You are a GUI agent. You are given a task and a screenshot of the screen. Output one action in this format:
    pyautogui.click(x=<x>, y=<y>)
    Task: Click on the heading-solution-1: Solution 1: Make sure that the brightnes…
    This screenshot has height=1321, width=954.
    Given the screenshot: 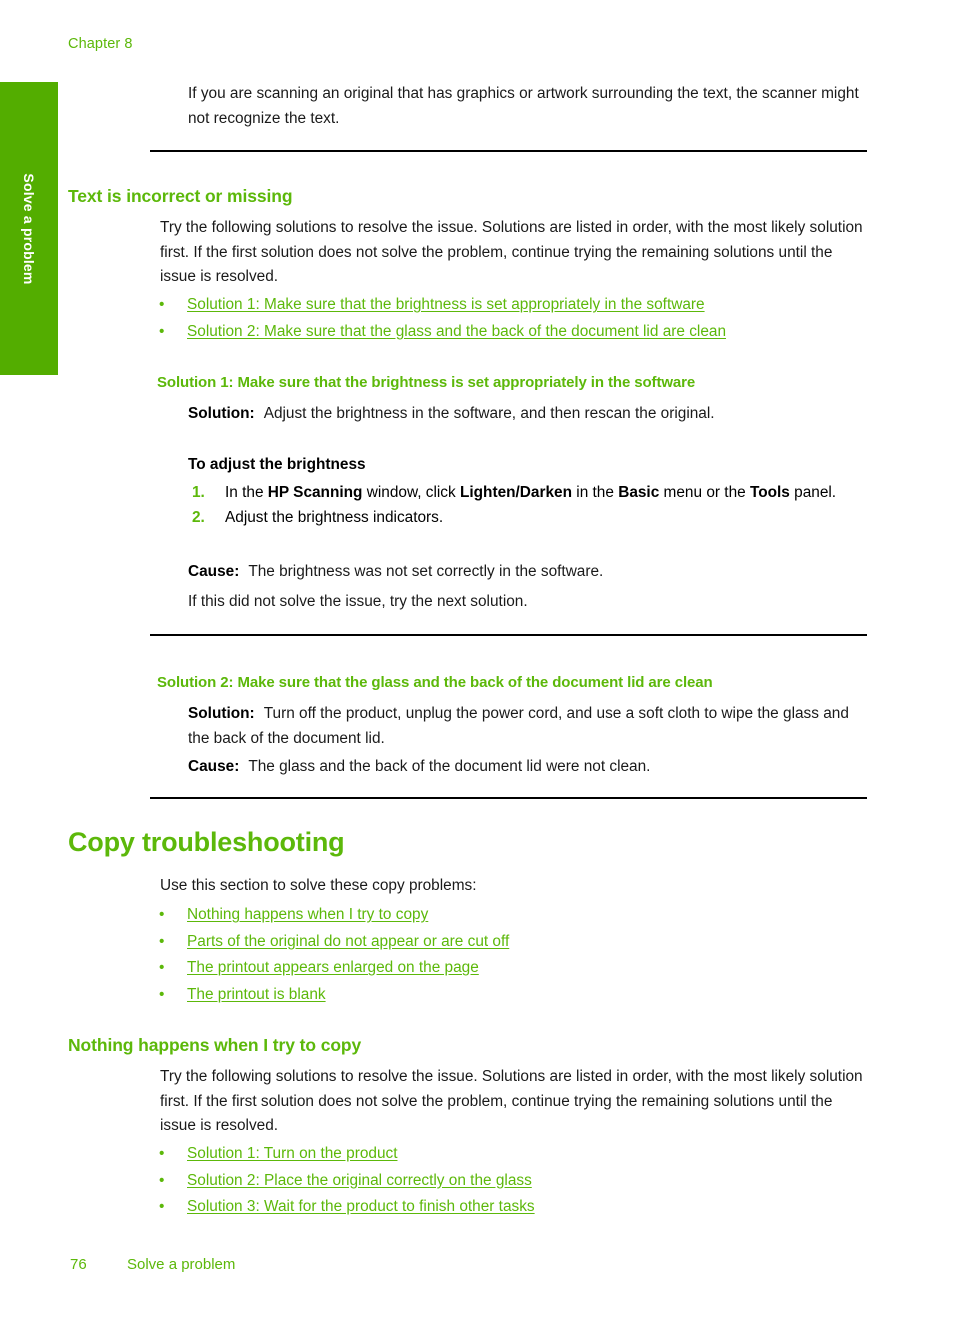 What is the action you would take?
    pyautogui.click(x=426, y=382)
    